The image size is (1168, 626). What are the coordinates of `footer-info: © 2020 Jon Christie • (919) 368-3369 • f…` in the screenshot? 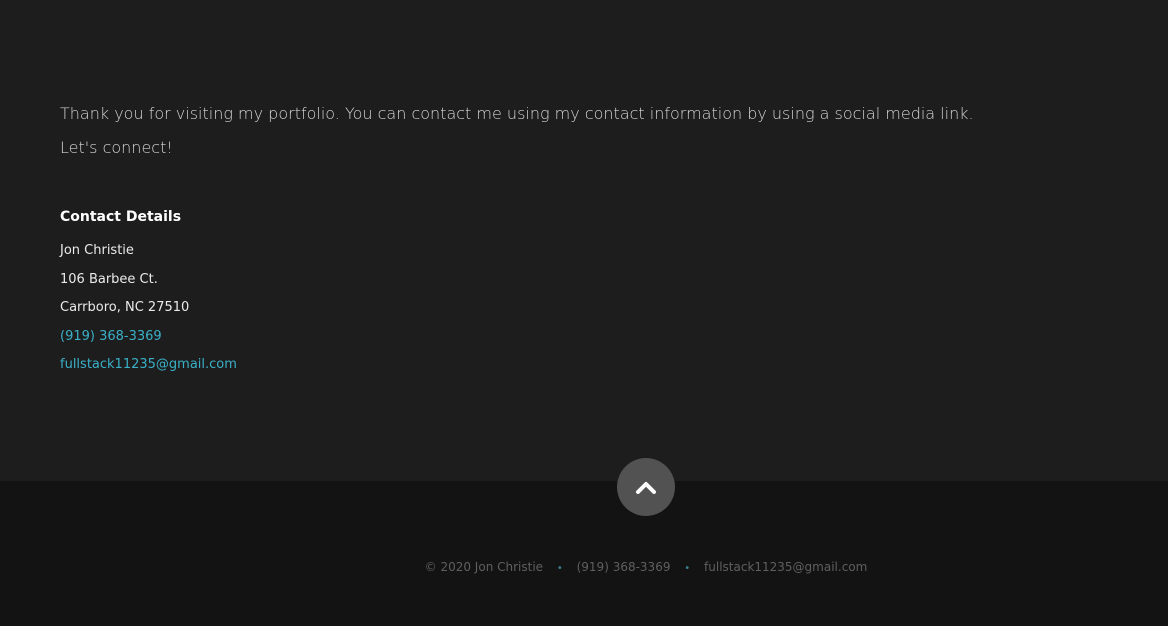 It's located at (584, 567).